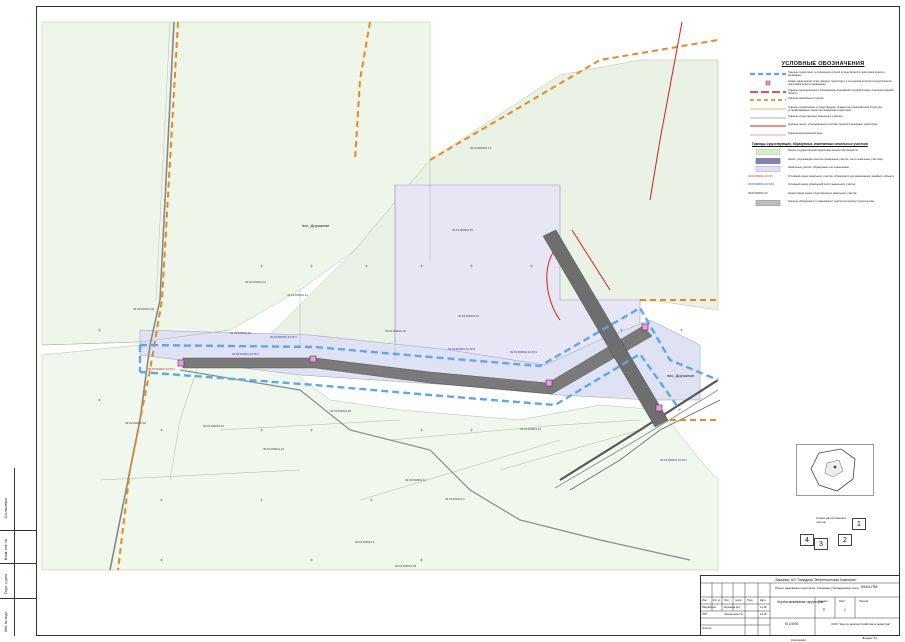  Describe the element at coordinates (135, 423) in the screenshot. I see `parcel-label: 39:03:060001:40` at that location.